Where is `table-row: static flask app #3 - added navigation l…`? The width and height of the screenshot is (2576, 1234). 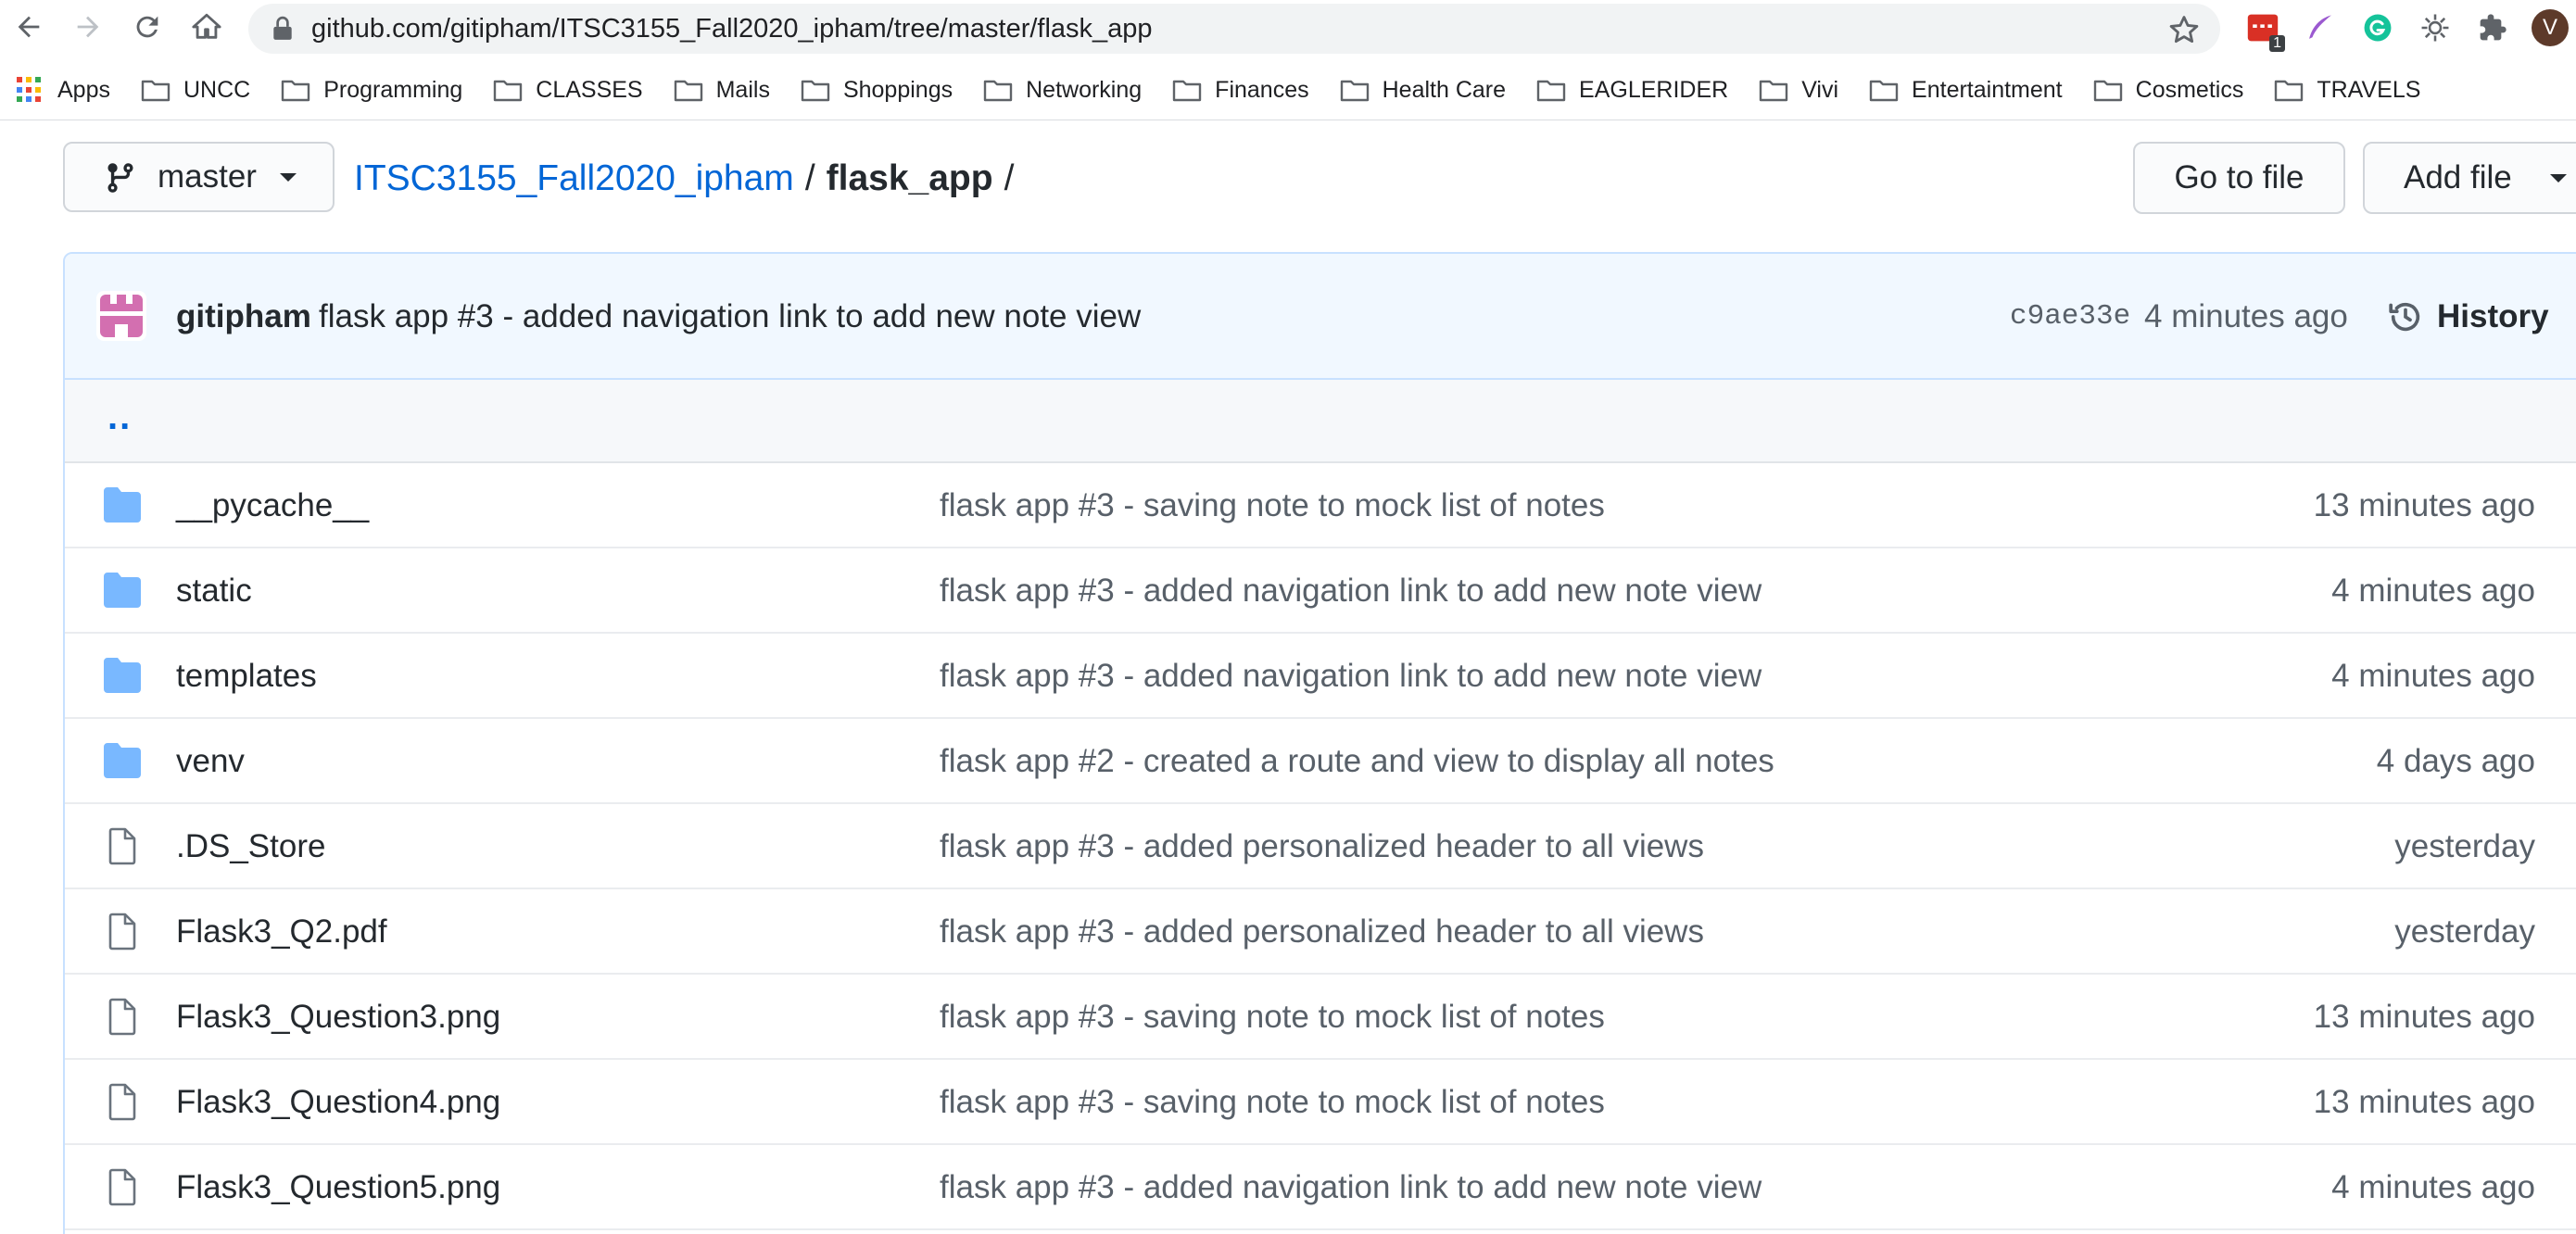 table-row: static flask app #3 - added navigation l… is located at coordinates (1320, 591).